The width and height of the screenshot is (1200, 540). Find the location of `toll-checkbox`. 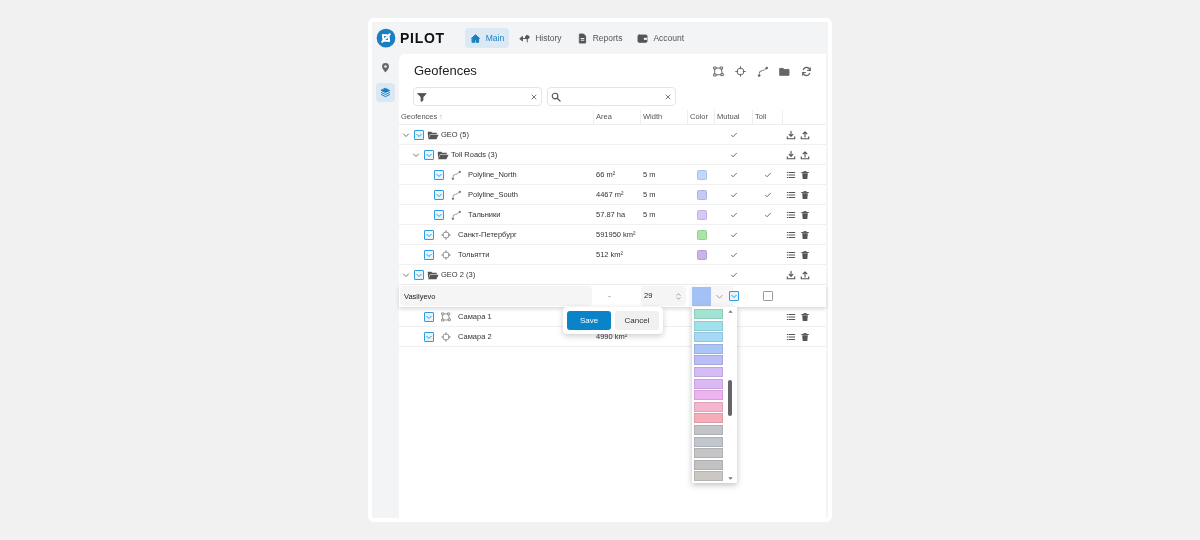

toll-checkbox is located at coordinates (768, 296).